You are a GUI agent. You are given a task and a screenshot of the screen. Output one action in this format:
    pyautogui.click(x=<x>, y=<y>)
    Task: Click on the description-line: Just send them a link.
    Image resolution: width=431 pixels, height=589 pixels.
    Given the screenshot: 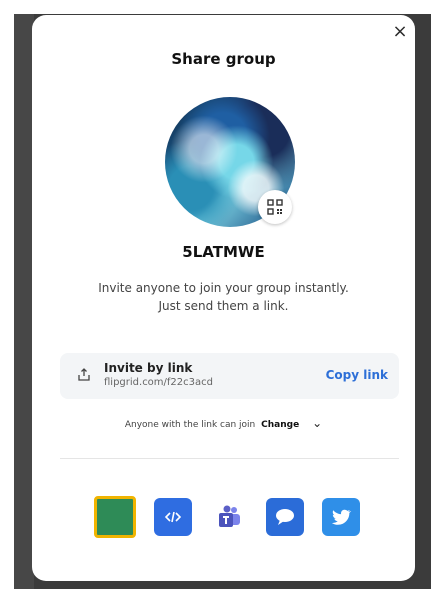 What is the action you would take?
    pyautogui.click(x=223, y=306)
    